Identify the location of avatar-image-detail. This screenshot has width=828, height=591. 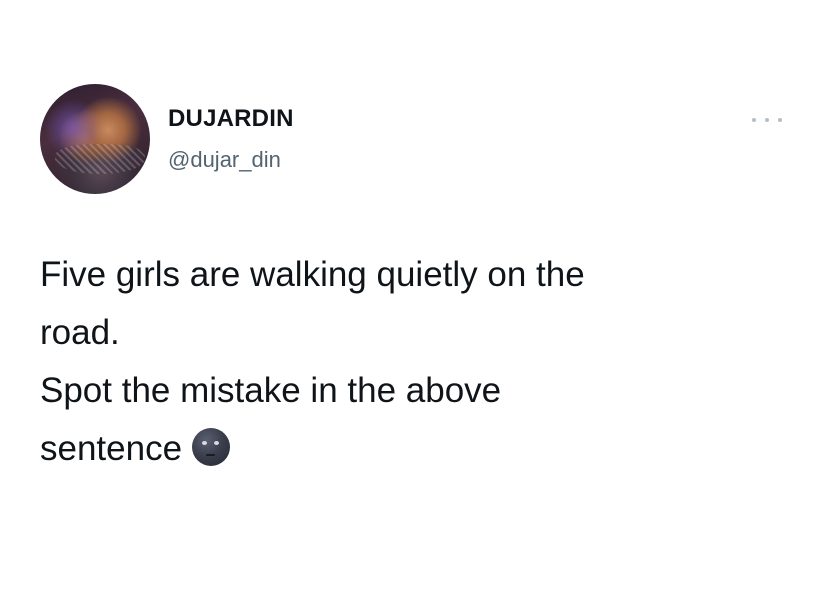
(100, 159).